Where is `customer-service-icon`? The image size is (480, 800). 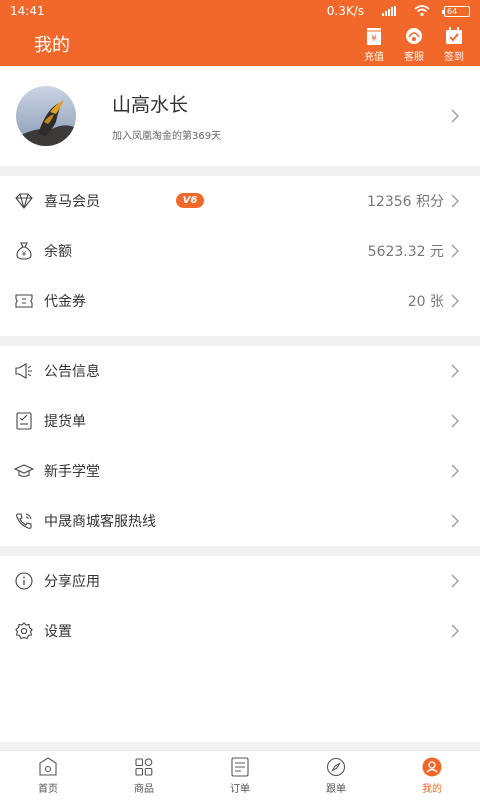 customer-service-icon is located at coordinates (414, 35).